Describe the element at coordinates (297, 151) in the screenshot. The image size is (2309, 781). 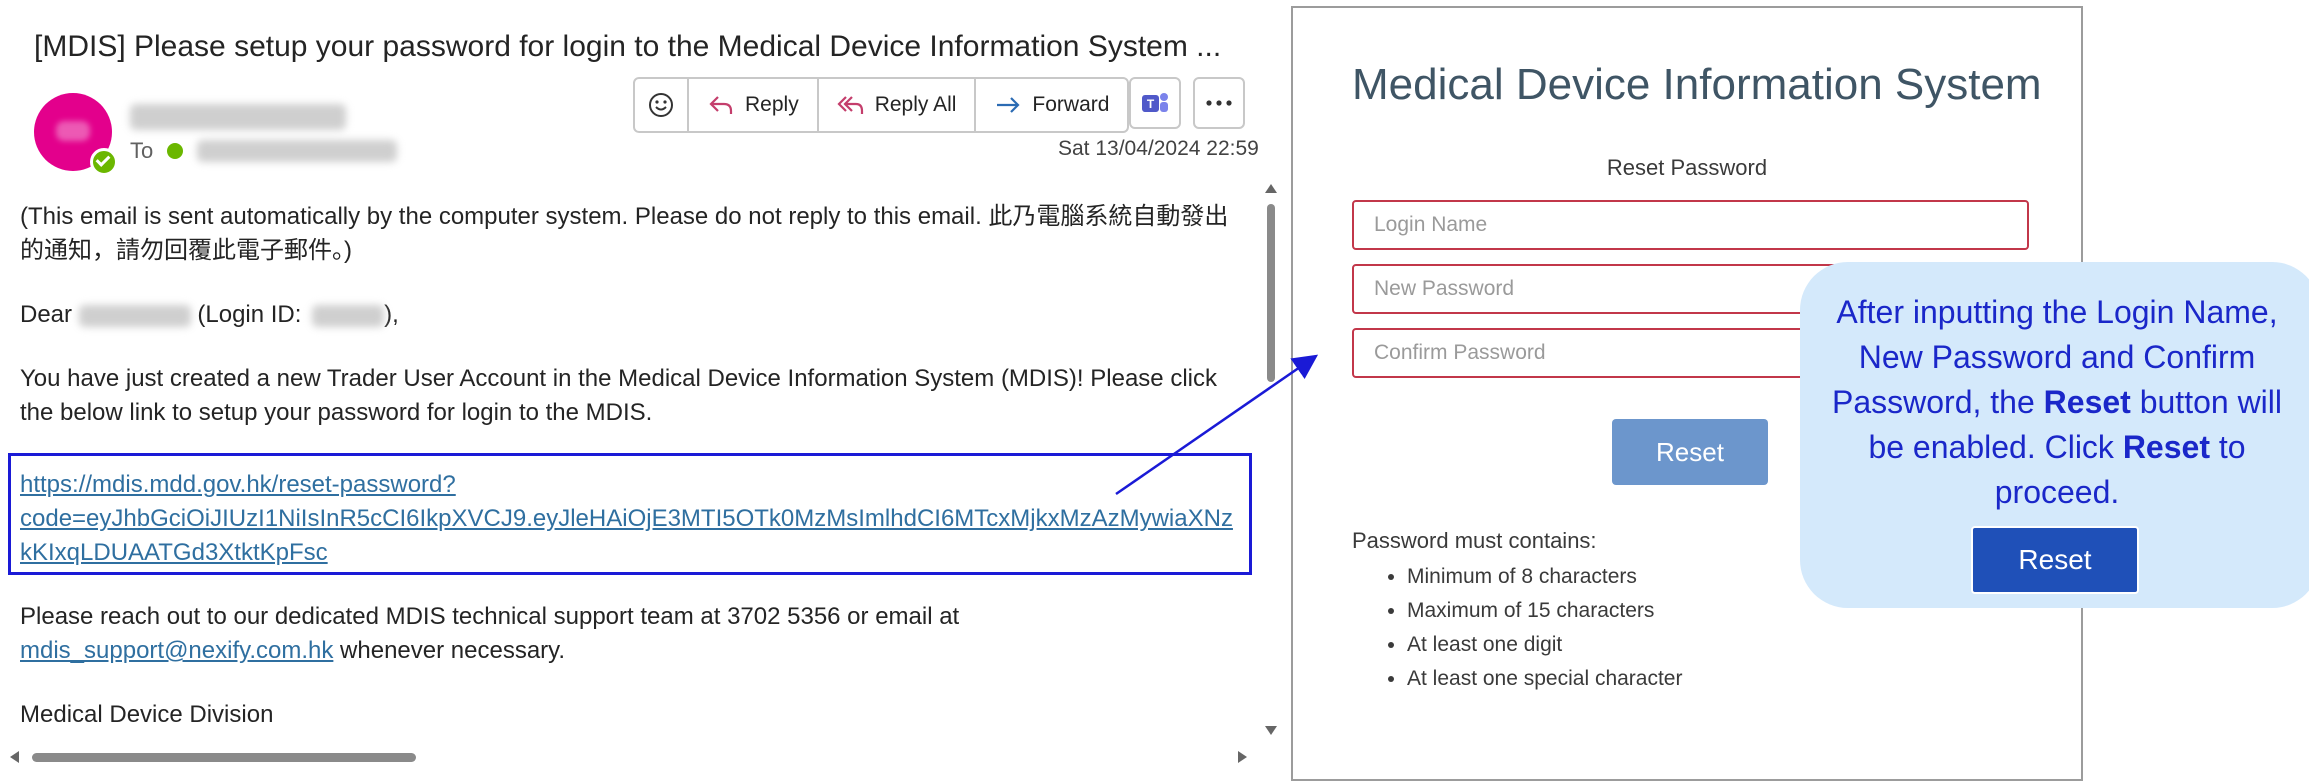
I see `redacted-recipient-name` at that location.